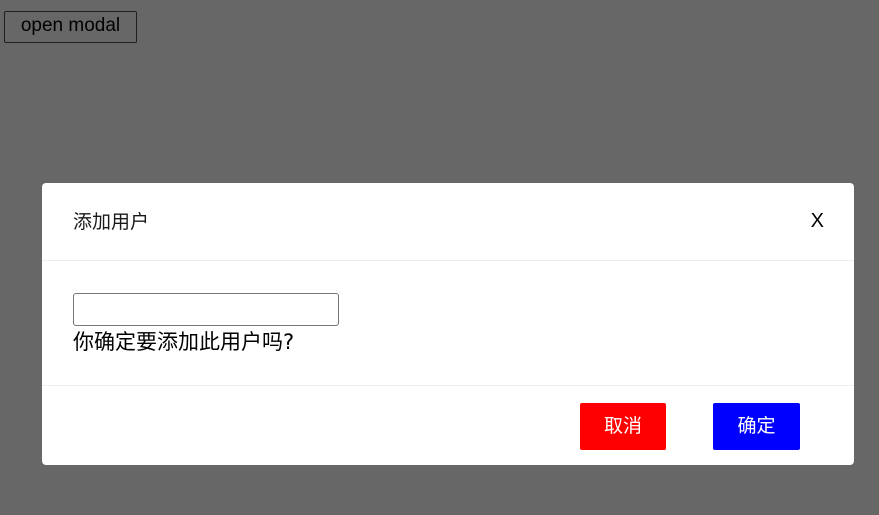  I want to click on confirm-message: 你确定要添加此用户吗?, so click(184, 342).